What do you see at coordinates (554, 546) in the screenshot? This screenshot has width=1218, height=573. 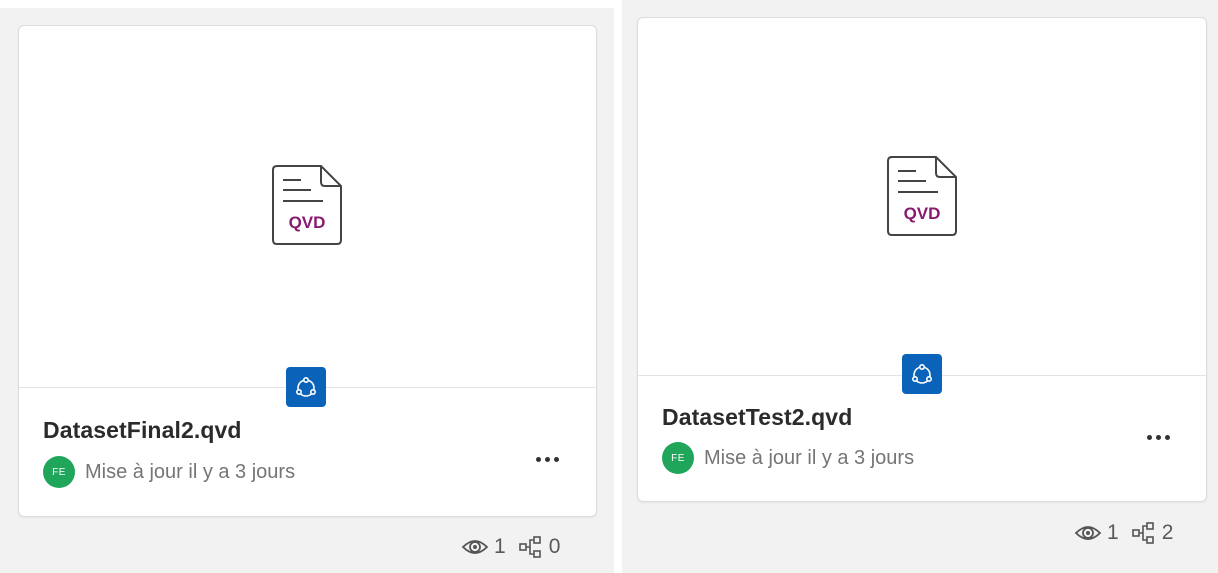 I see `lineage-count: 0` at bounding box center [554, 546].